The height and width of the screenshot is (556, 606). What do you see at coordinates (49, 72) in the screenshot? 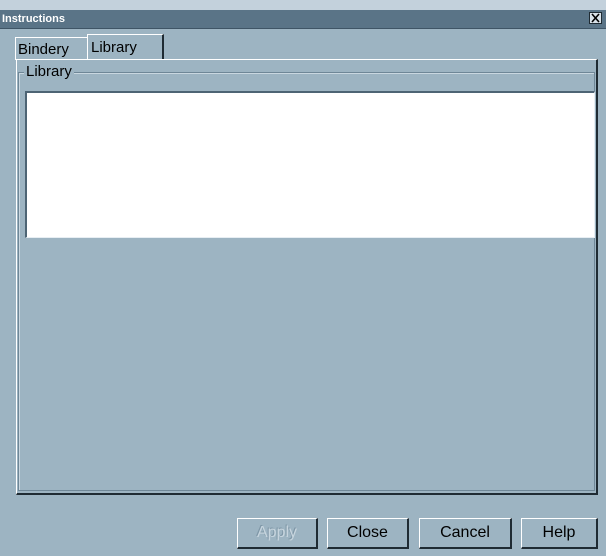
I see `library-group-label: Library` at bounding box center [49, 72].